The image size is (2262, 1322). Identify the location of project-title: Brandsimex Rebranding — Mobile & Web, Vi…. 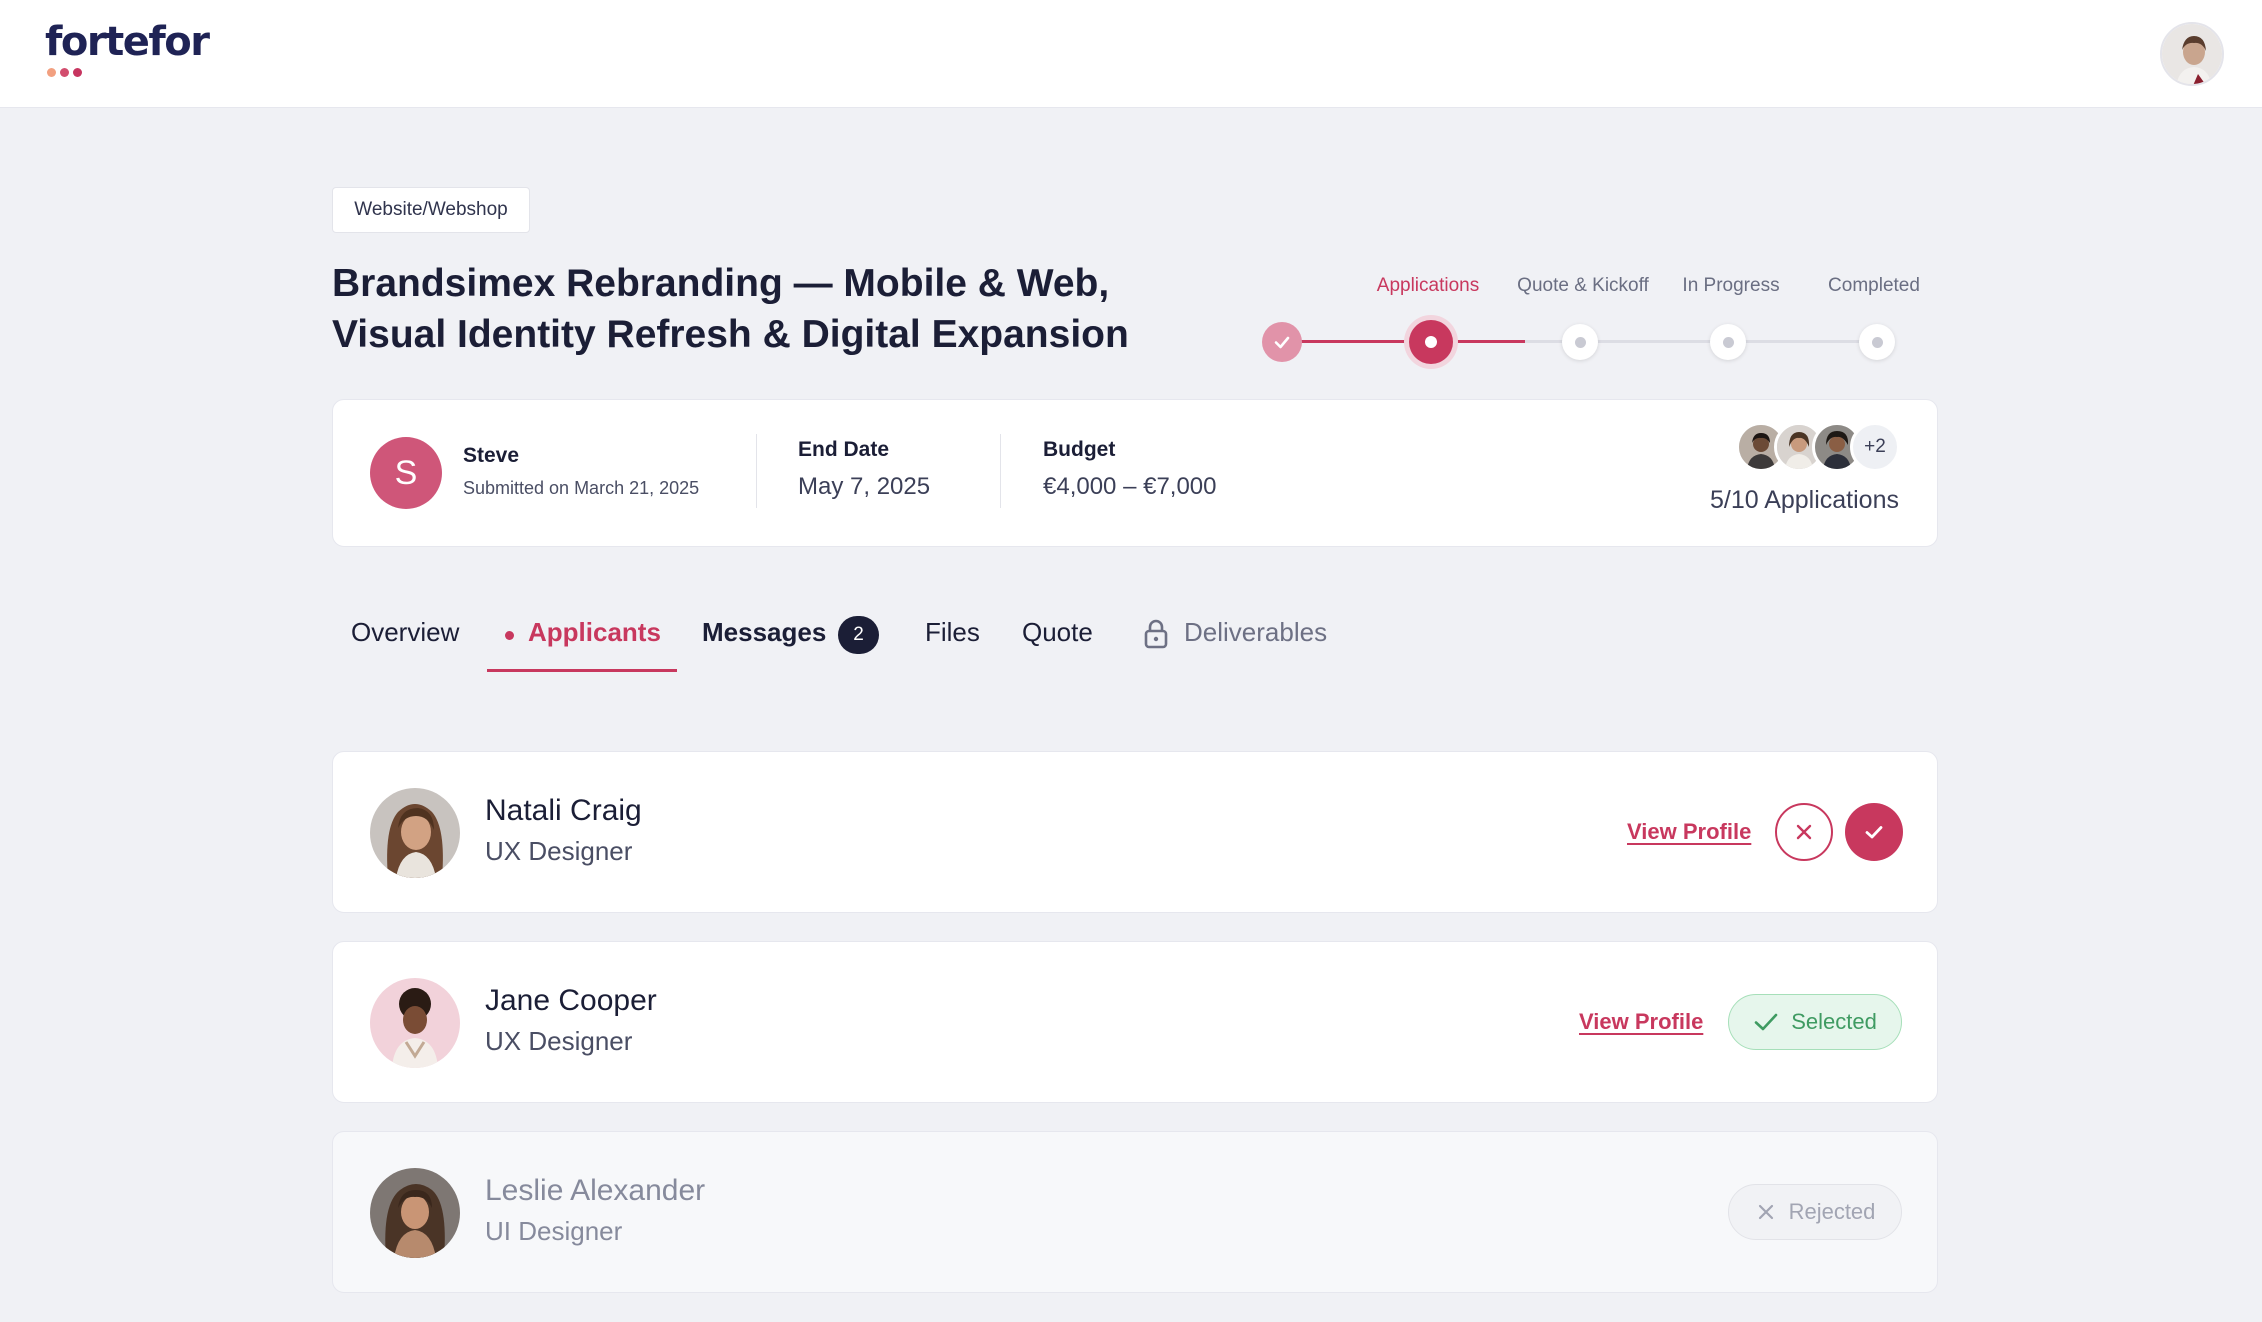
(782, 309).